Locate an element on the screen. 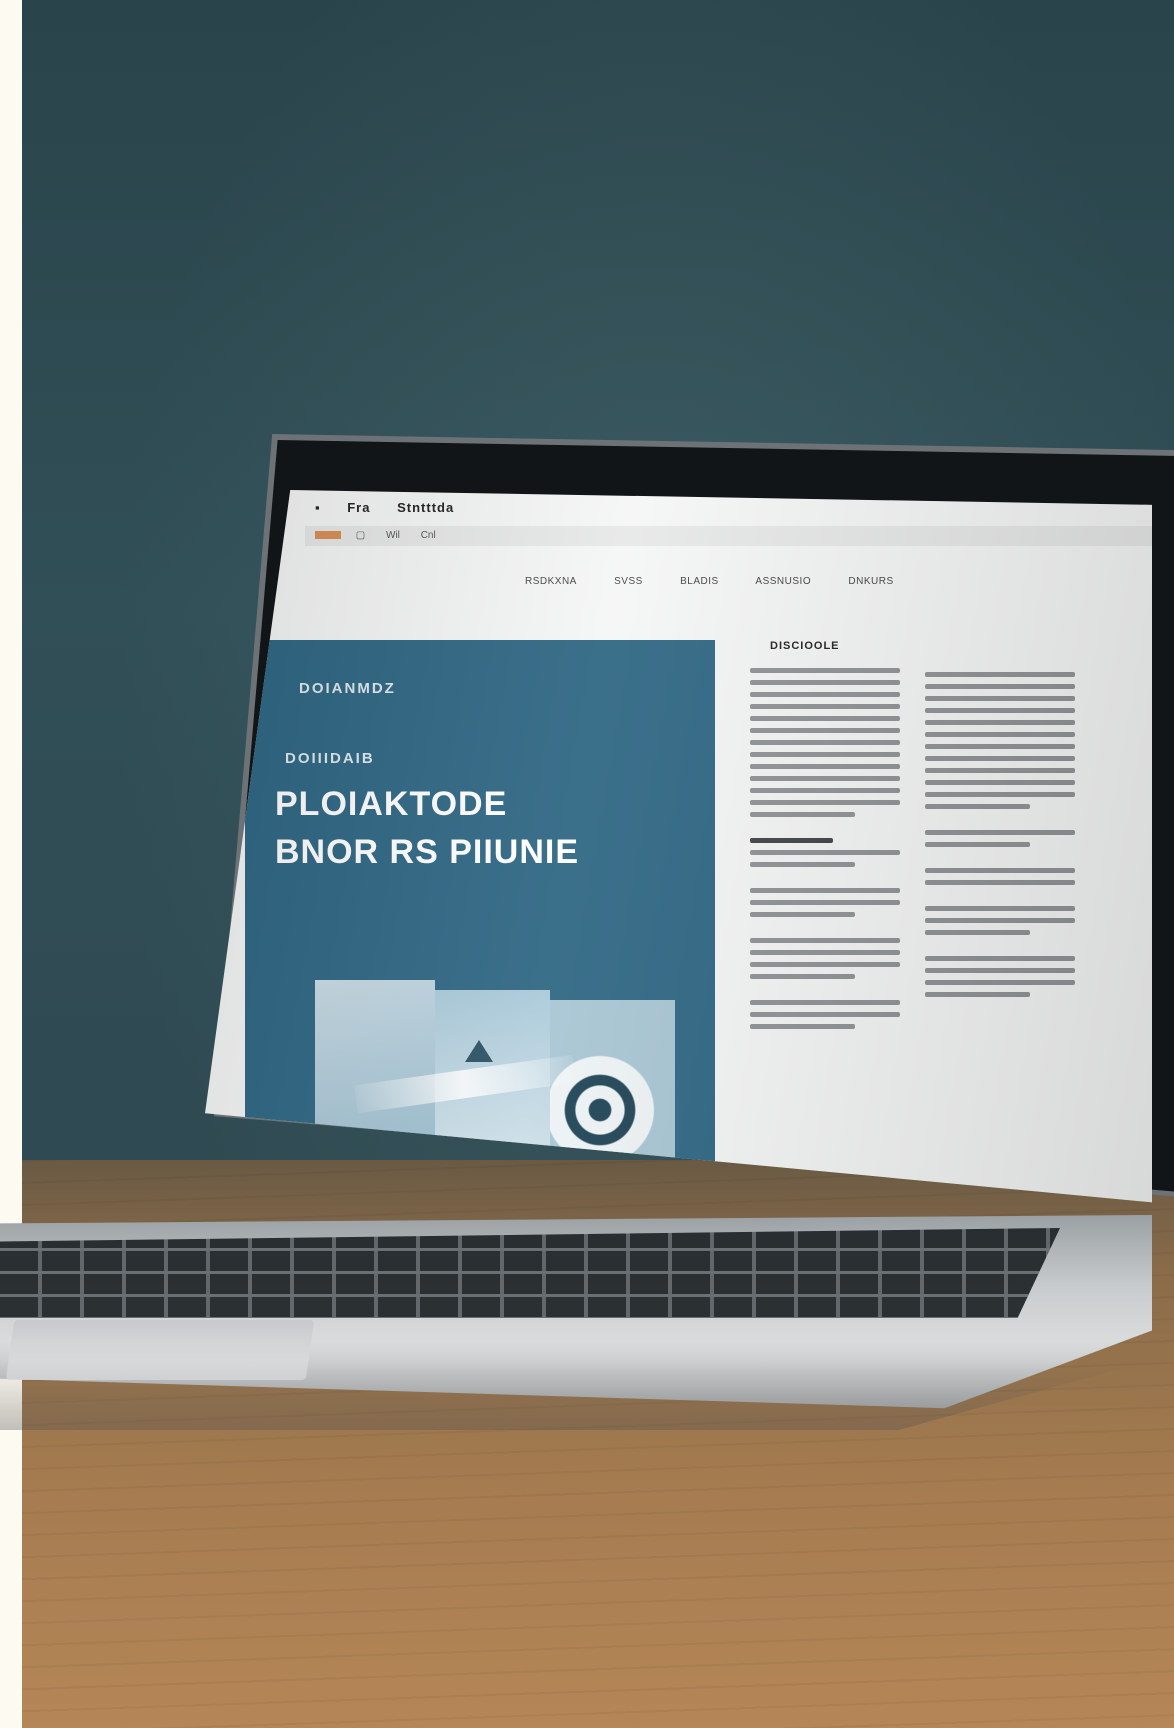  nav-item: SVSS is located at coordinates (628, 581).